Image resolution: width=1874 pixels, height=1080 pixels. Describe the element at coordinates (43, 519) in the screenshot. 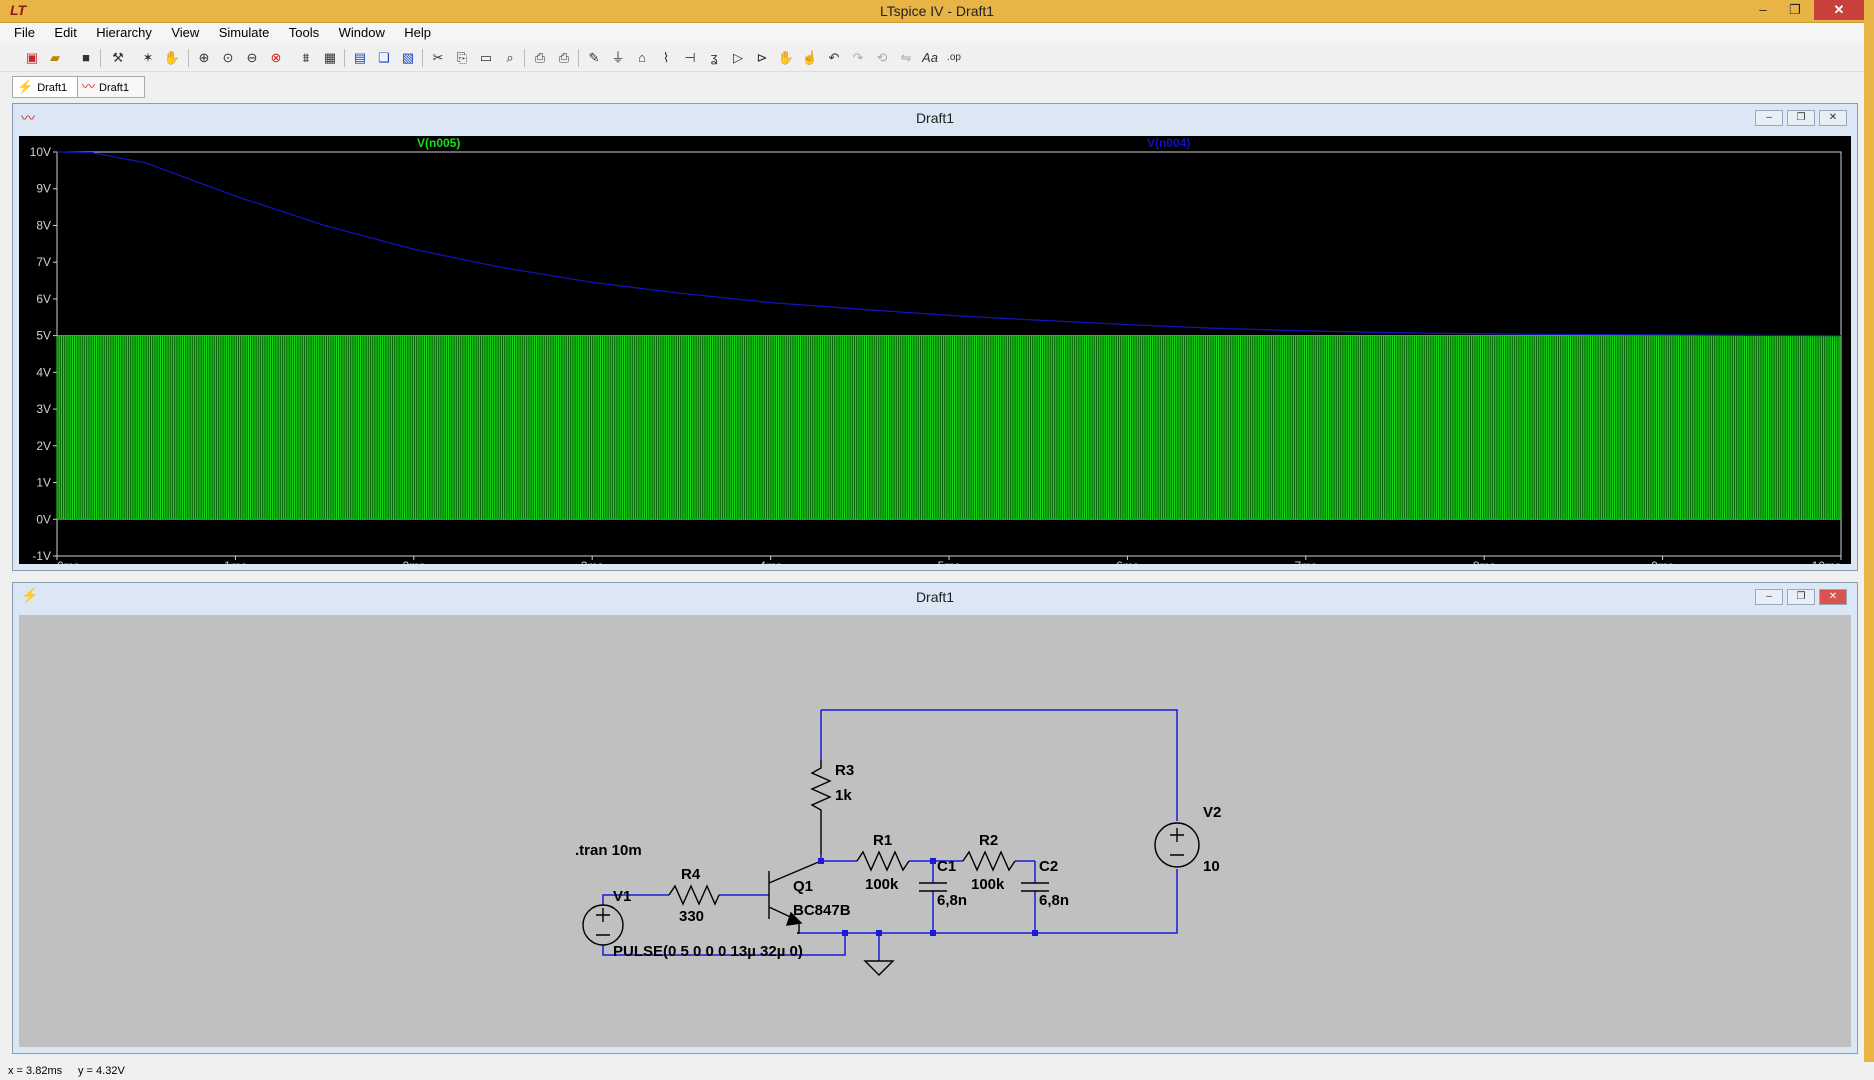

I see `y-tick-label: 0V` at that location.